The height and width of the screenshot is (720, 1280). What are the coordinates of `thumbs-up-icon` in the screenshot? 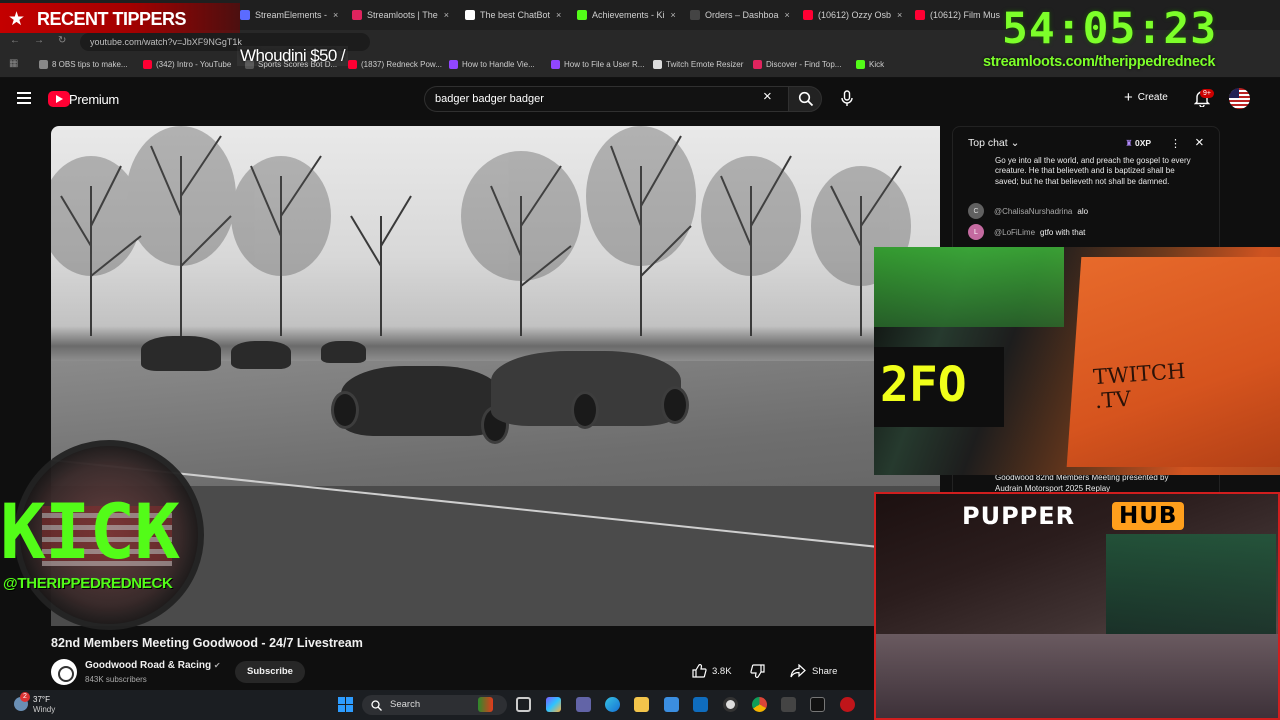 It's located at (699, 671).